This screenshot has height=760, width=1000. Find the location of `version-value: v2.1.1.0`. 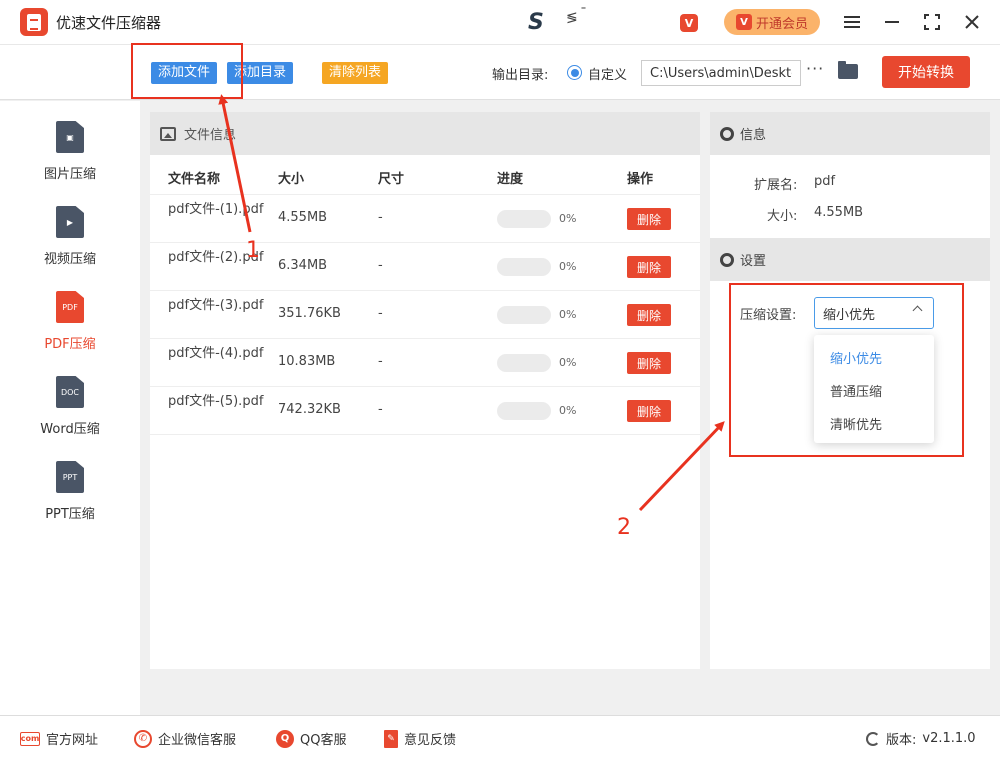

version-value: v2.1.1.0 is located at coordinates (949, 738).